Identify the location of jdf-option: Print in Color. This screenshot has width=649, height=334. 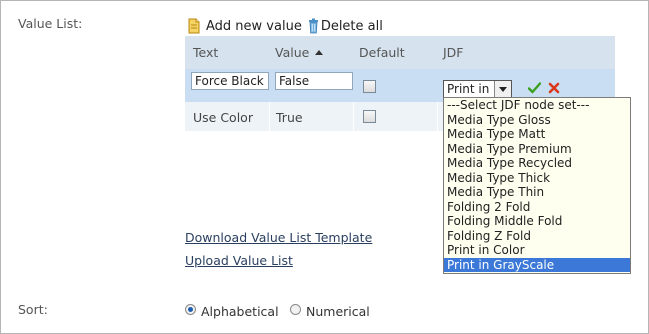
(537, 250).